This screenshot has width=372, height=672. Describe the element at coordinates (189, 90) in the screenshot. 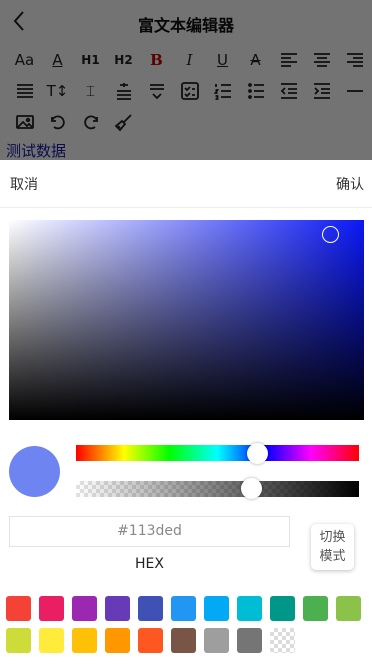

I see `checklist-icon` at that location.